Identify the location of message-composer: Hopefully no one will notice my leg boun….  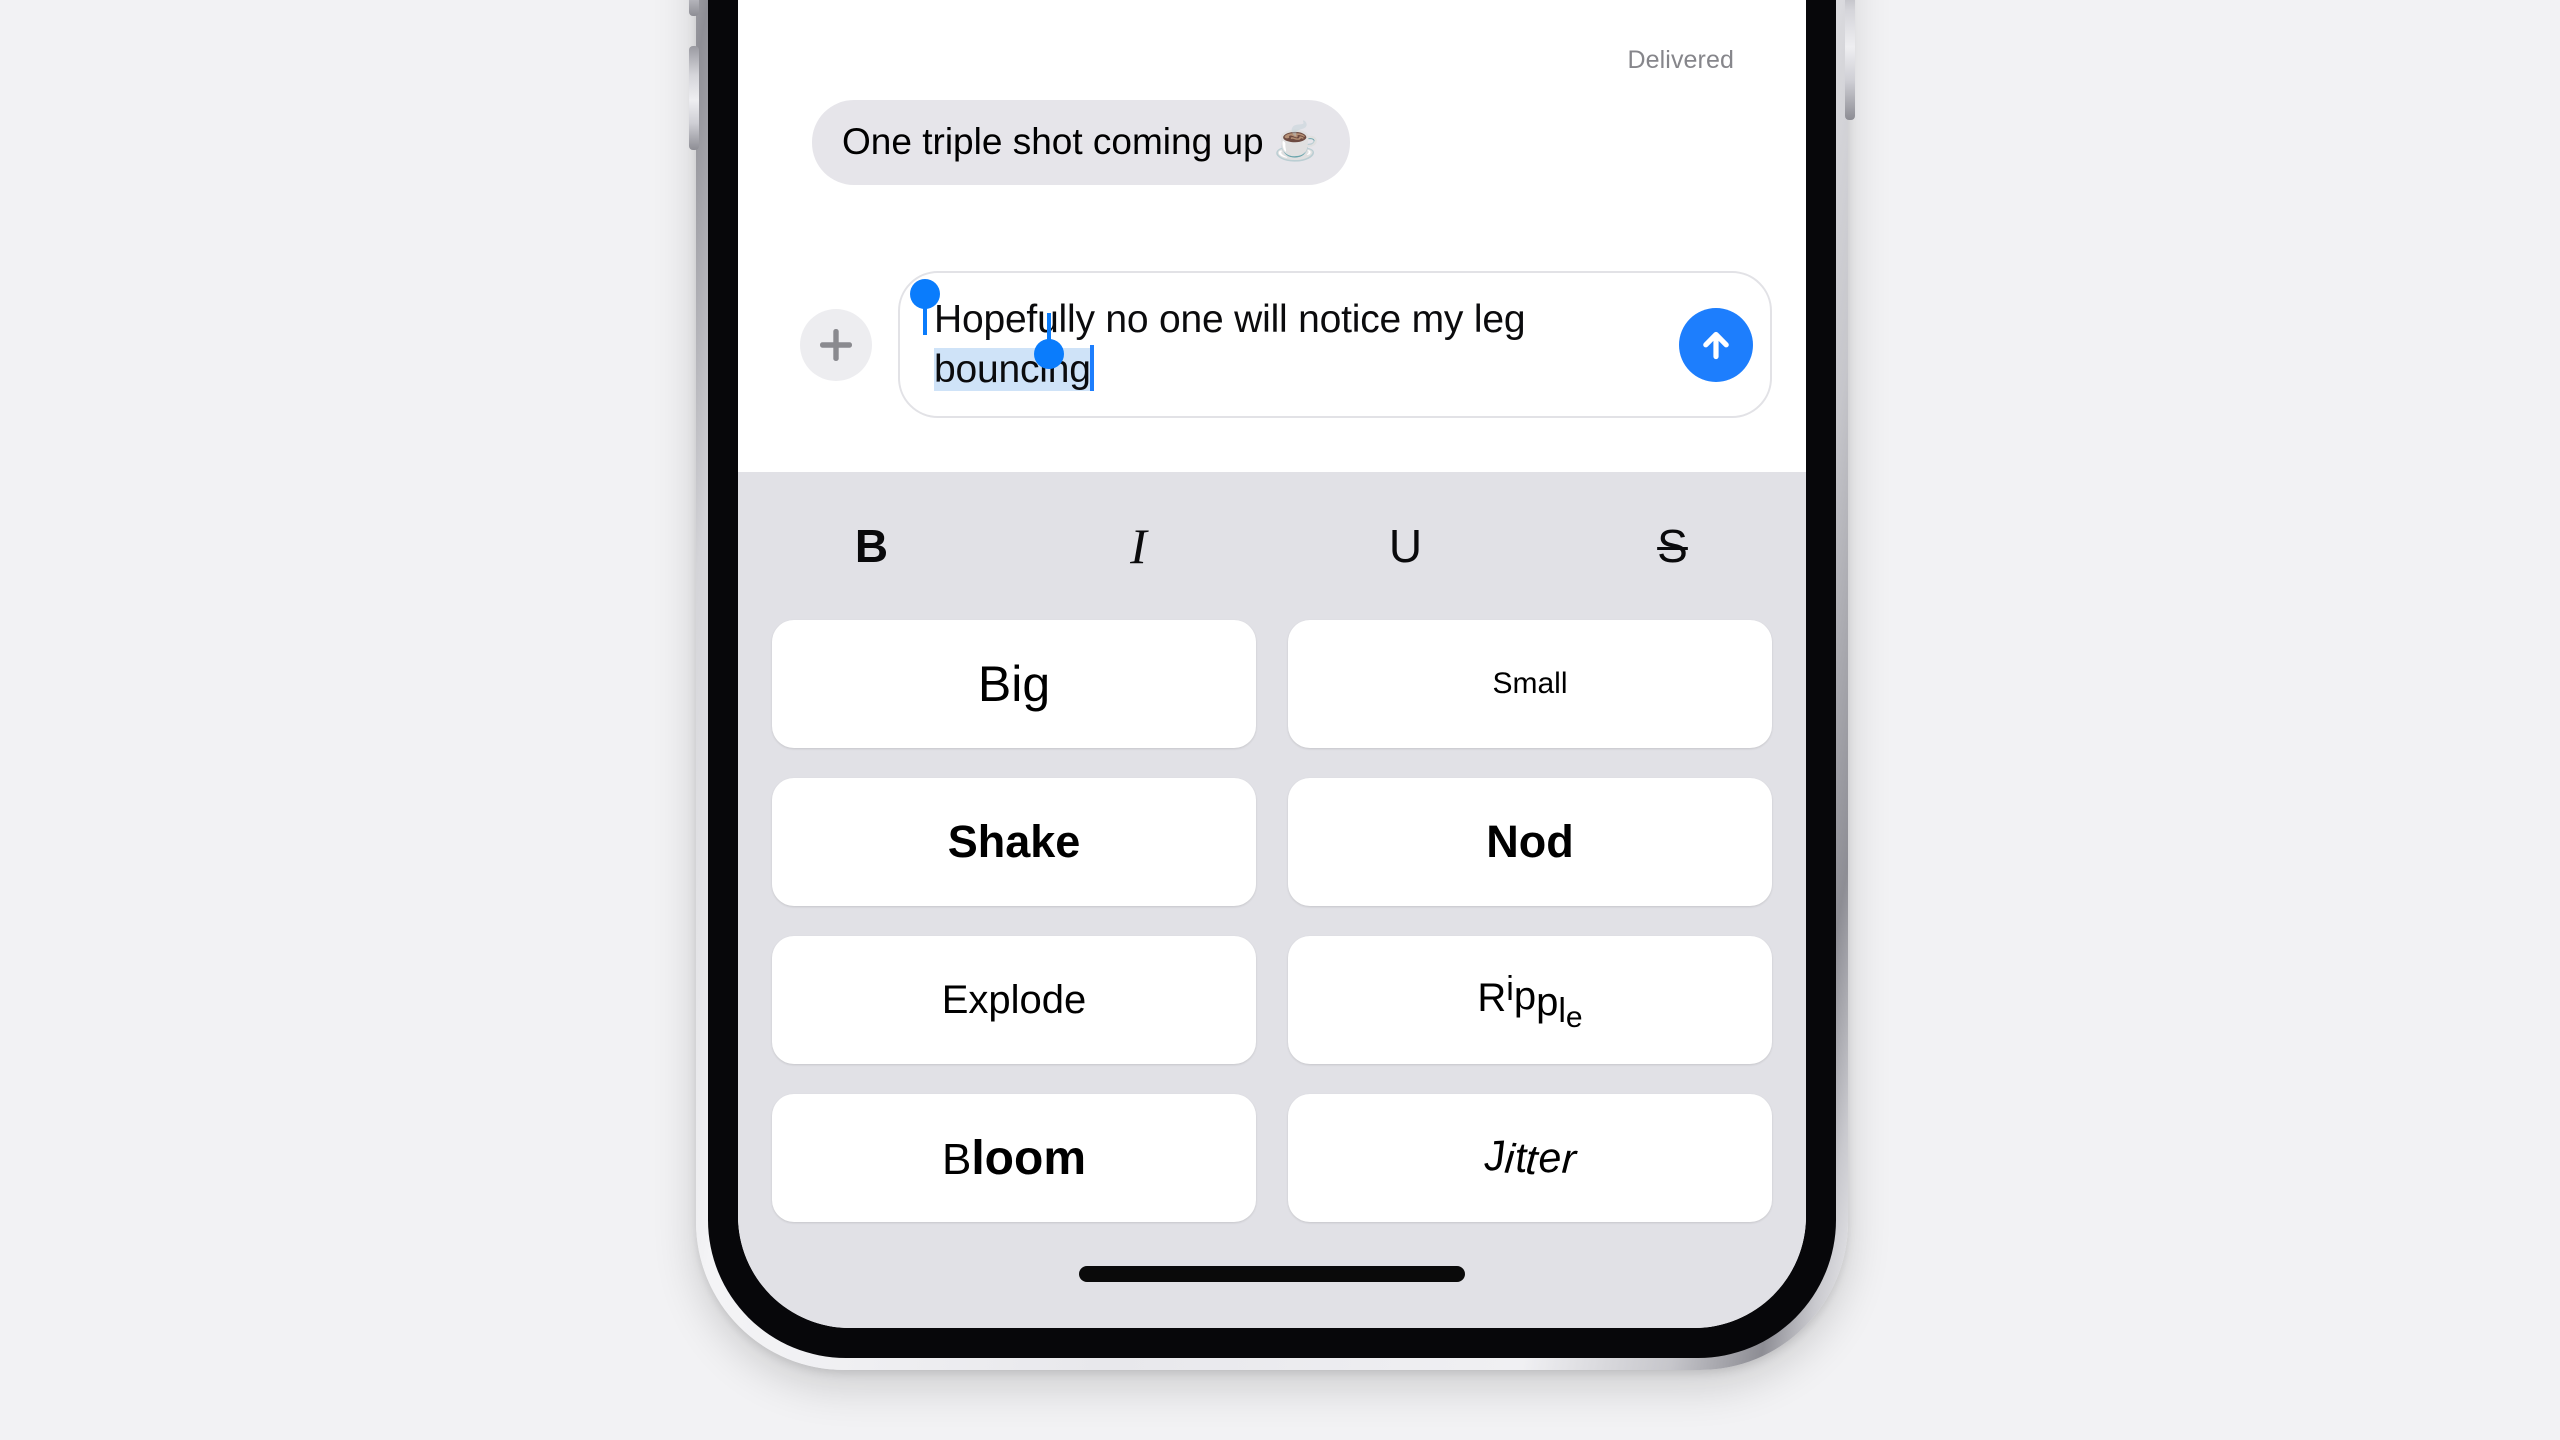
(1272, 344).